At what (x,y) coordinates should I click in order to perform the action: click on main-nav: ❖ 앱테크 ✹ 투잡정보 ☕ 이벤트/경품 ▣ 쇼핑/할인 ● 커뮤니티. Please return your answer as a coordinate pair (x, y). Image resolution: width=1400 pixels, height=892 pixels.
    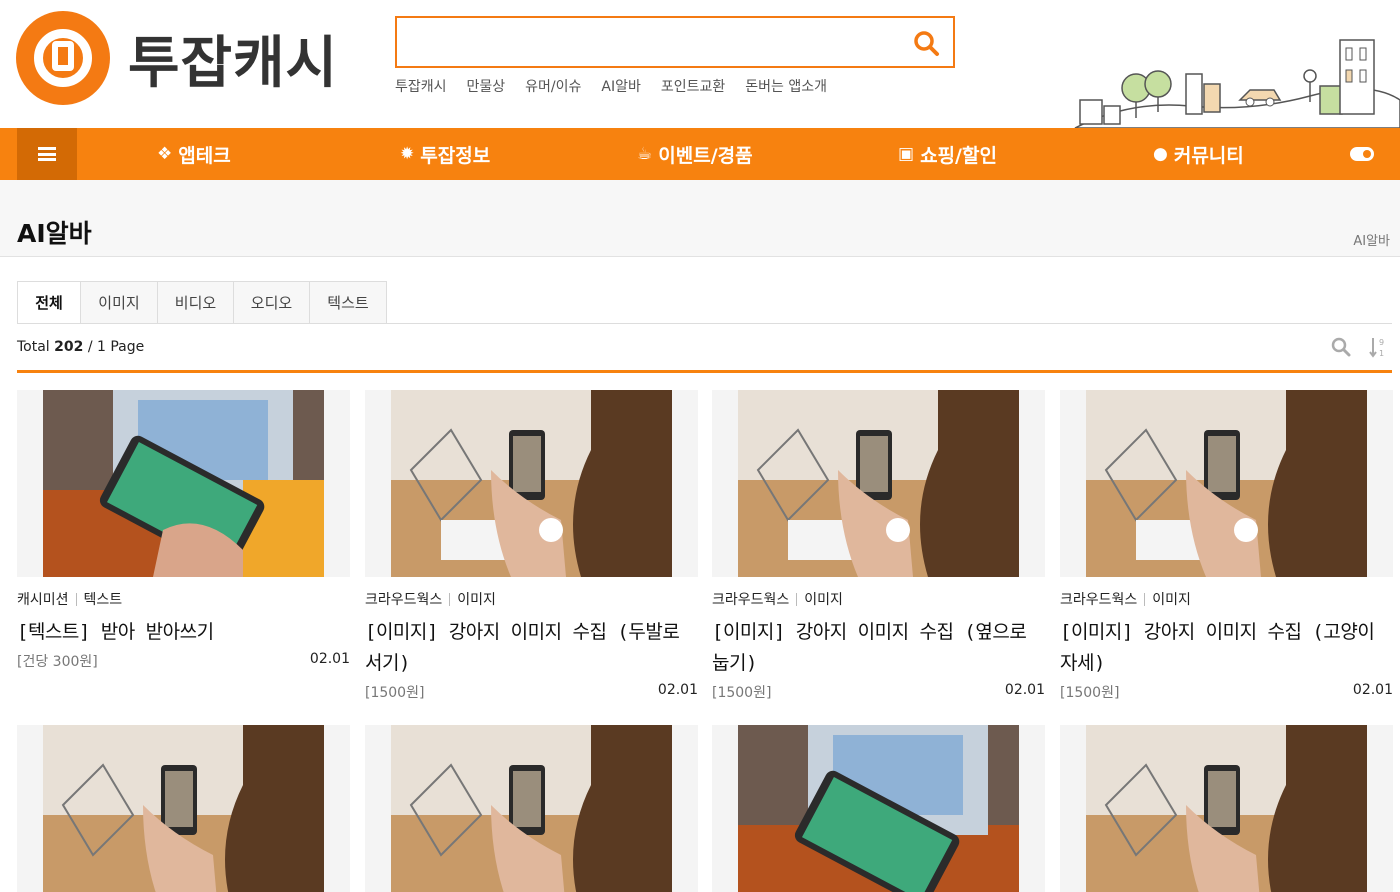
    Looking at the image, I should click on (700, 154).